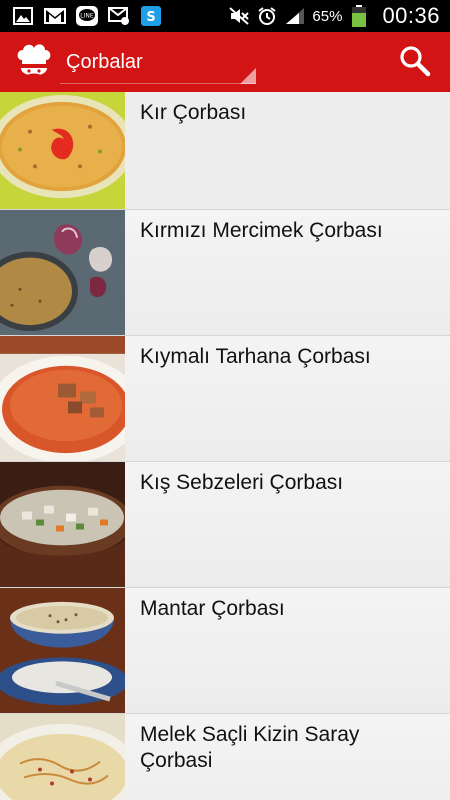  Describe the element at coordinates (225, 16) in the screenshot. I see `status-bar: LINE S 65% 00:36` at that location.